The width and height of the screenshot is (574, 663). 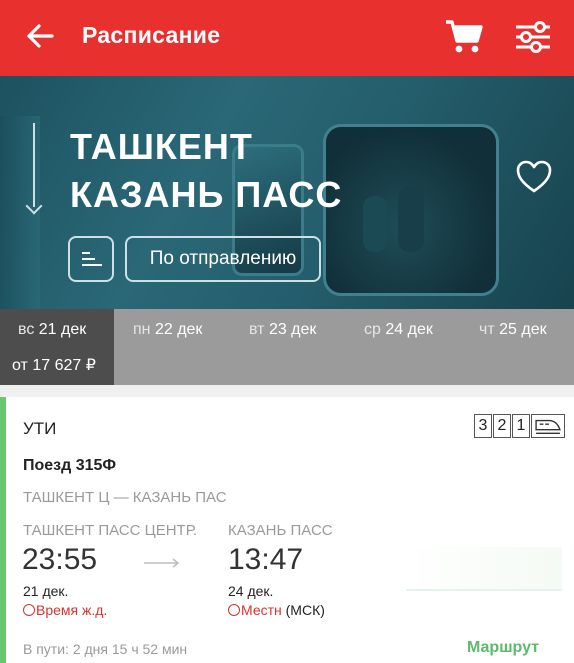 I want to click on day-weekday: вс, so click(x=26, y=329).